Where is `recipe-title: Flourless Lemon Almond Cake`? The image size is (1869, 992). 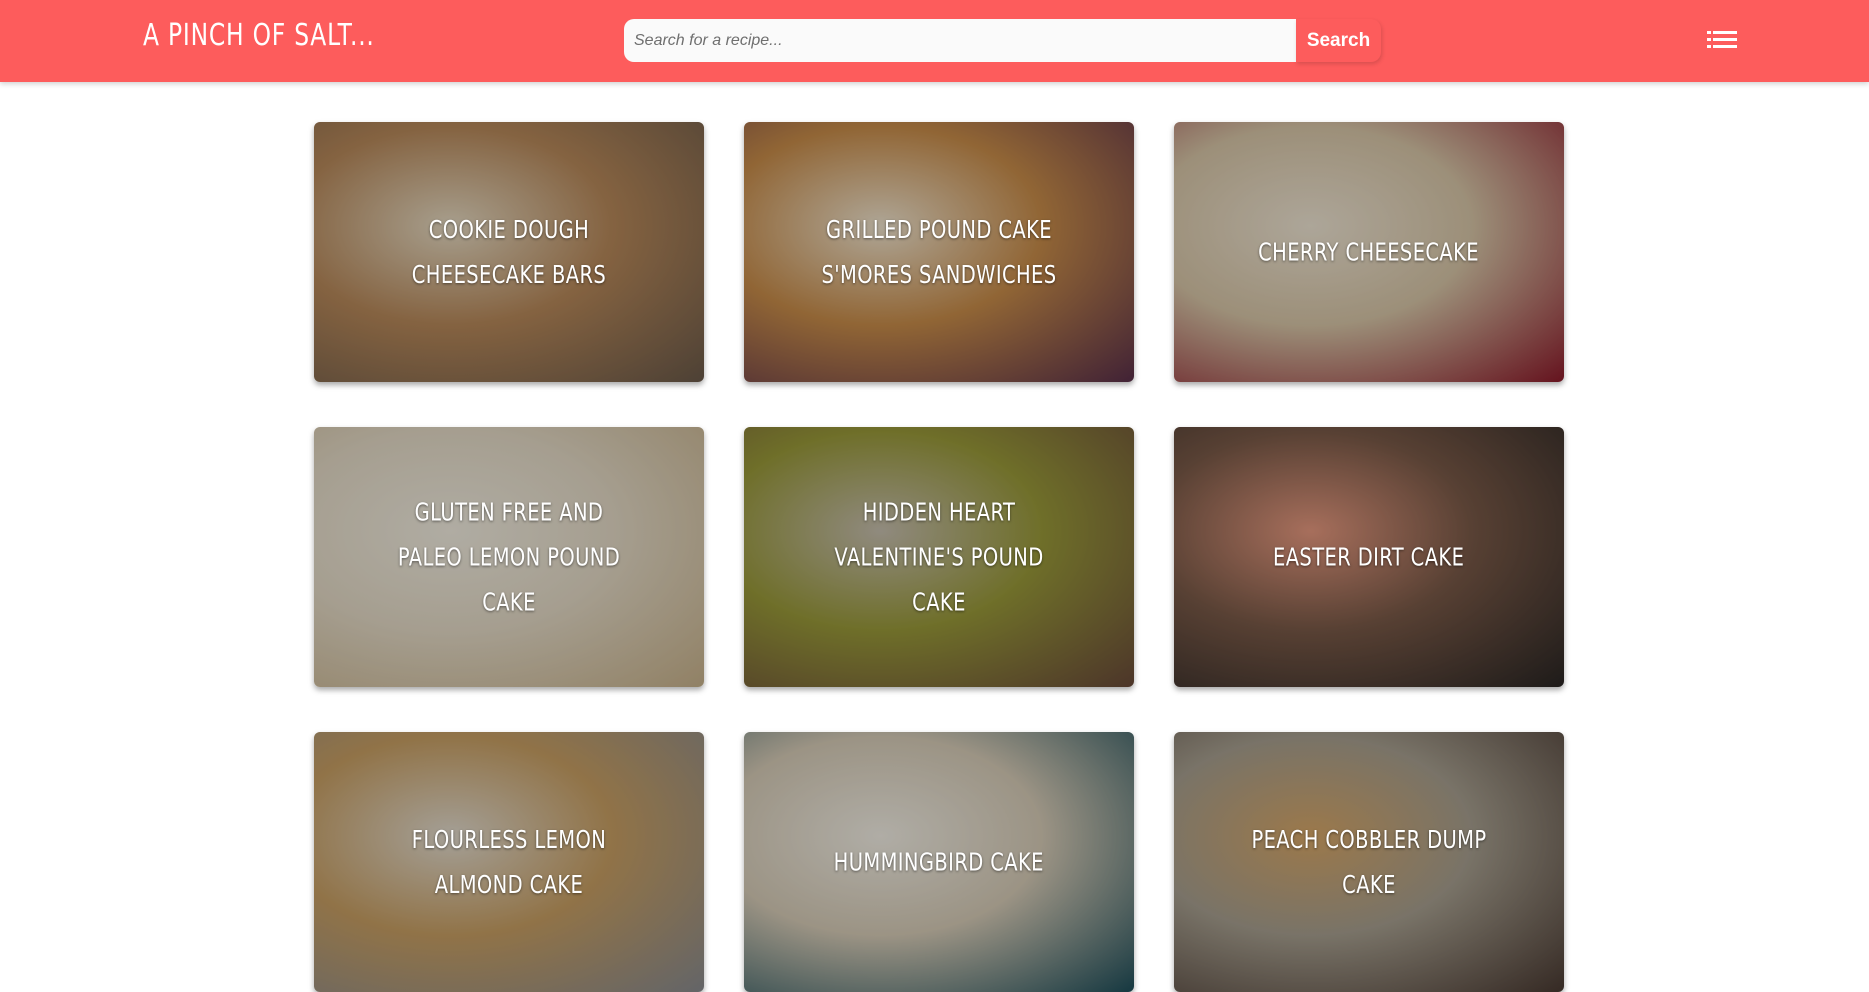
recipe-title: Flourless Lemon Almond Cake is located at coordinates (509, 862).